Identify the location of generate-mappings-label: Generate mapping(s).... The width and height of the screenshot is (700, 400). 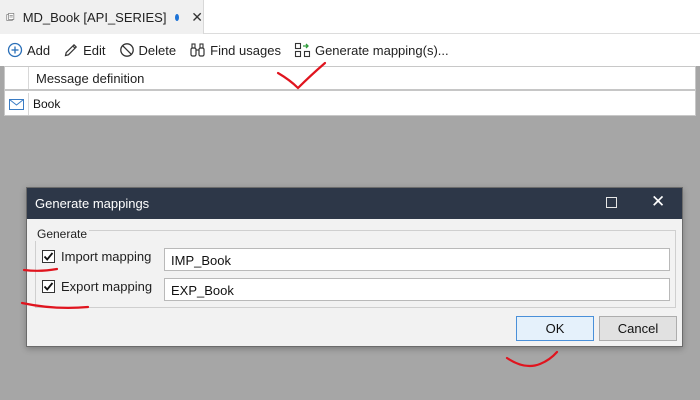
(381, 50).